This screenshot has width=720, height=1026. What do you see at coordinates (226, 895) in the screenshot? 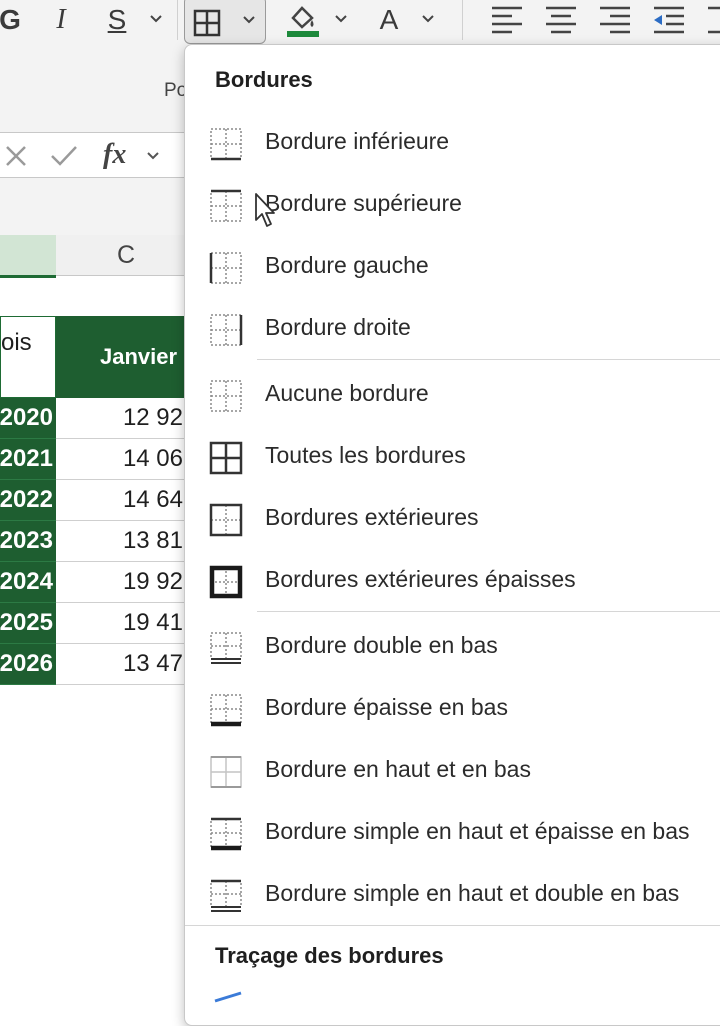
I see `top-and-double-bottom-border-icon` at bounding box center [226, 895].